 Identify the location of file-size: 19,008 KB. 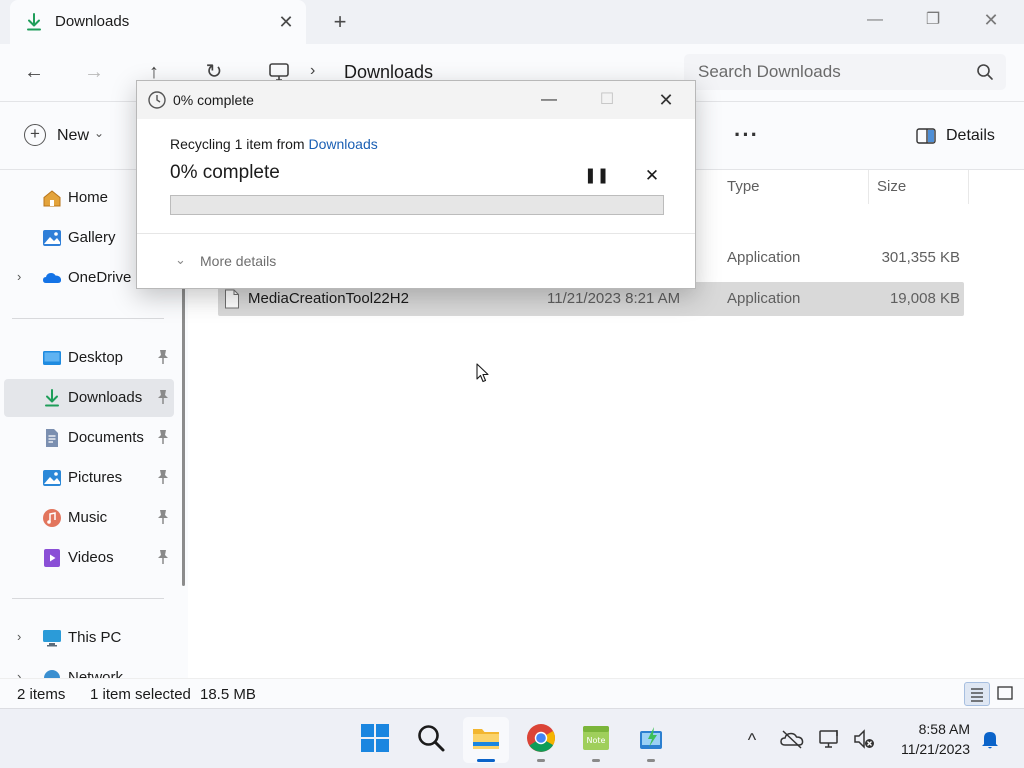
(924, 298).